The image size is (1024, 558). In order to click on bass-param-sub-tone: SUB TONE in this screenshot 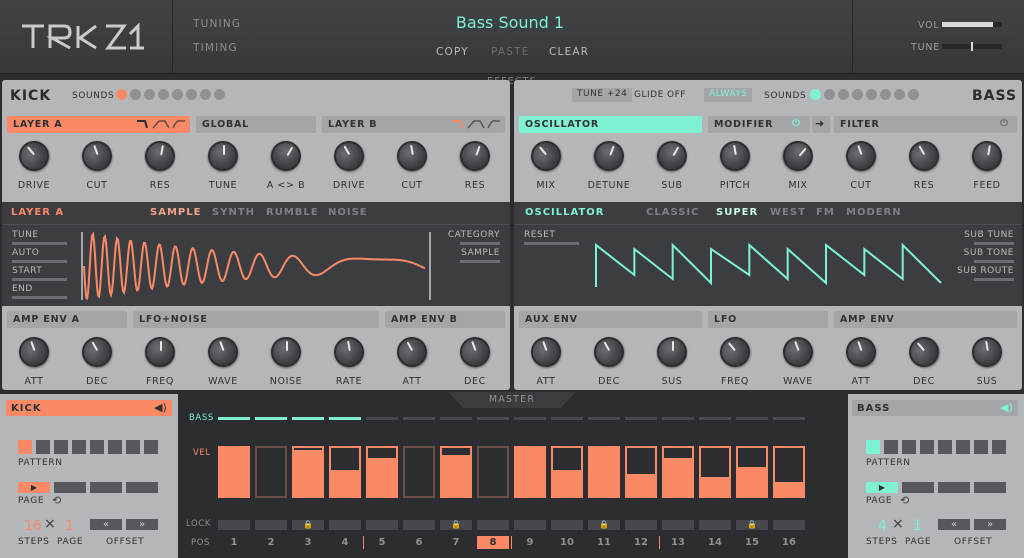, I will do `click(989, 253)`.